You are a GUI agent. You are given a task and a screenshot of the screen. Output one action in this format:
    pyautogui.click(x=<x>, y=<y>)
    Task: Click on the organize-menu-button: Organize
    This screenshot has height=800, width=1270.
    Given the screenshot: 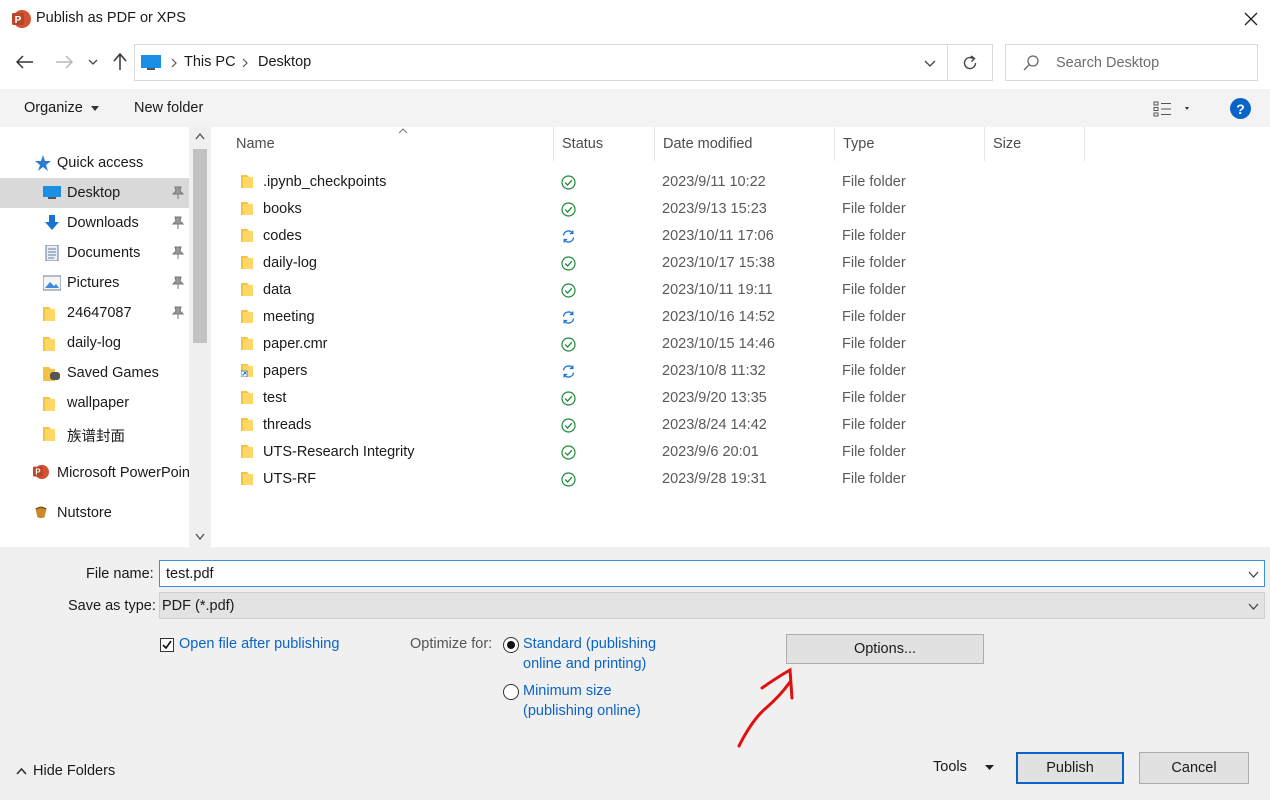 What is the action you would take?
    pyautogui.click(x=61, y=108)
    